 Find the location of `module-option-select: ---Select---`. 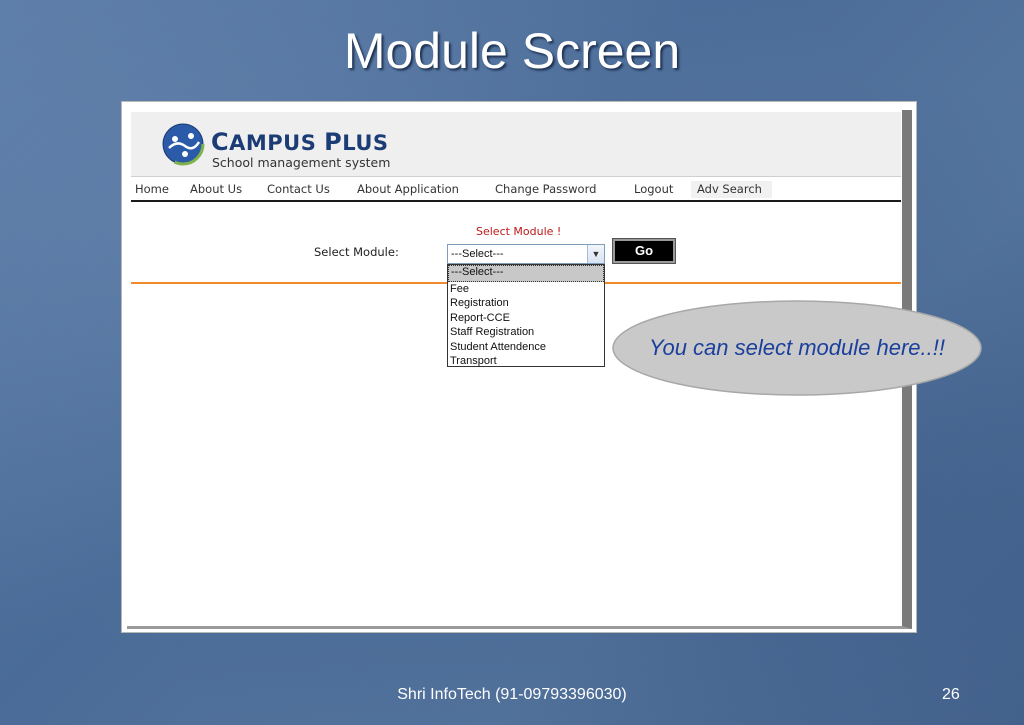

module-option-select: ---Select--- is located at coordinates (526, 273).